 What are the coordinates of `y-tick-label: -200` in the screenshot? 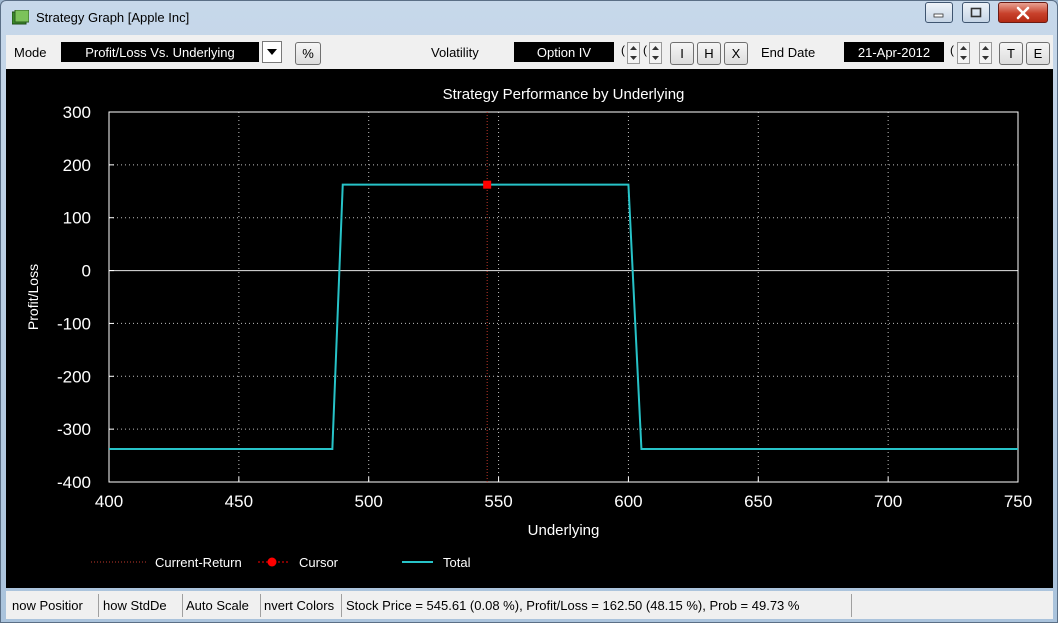 It's located at (74, 376).